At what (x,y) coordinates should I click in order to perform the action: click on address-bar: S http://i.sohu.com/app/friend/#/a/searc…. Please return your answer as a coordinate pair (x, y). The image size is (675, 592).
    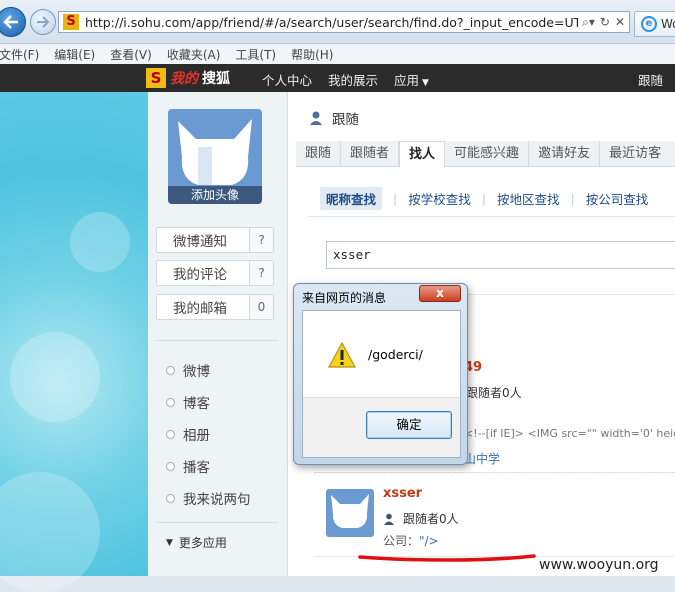
    Looking at the image, I should click on (344, 22).